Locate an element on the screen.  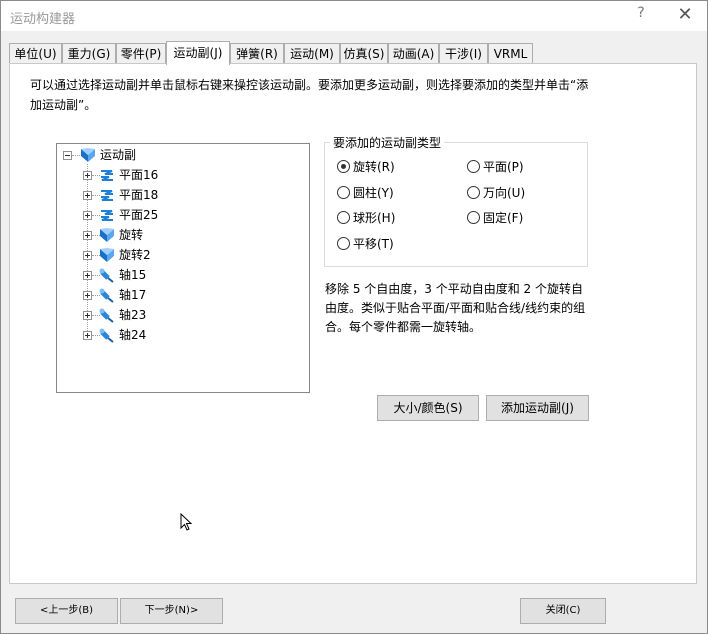
collapse-toggle is located at coordinates (67, 155).